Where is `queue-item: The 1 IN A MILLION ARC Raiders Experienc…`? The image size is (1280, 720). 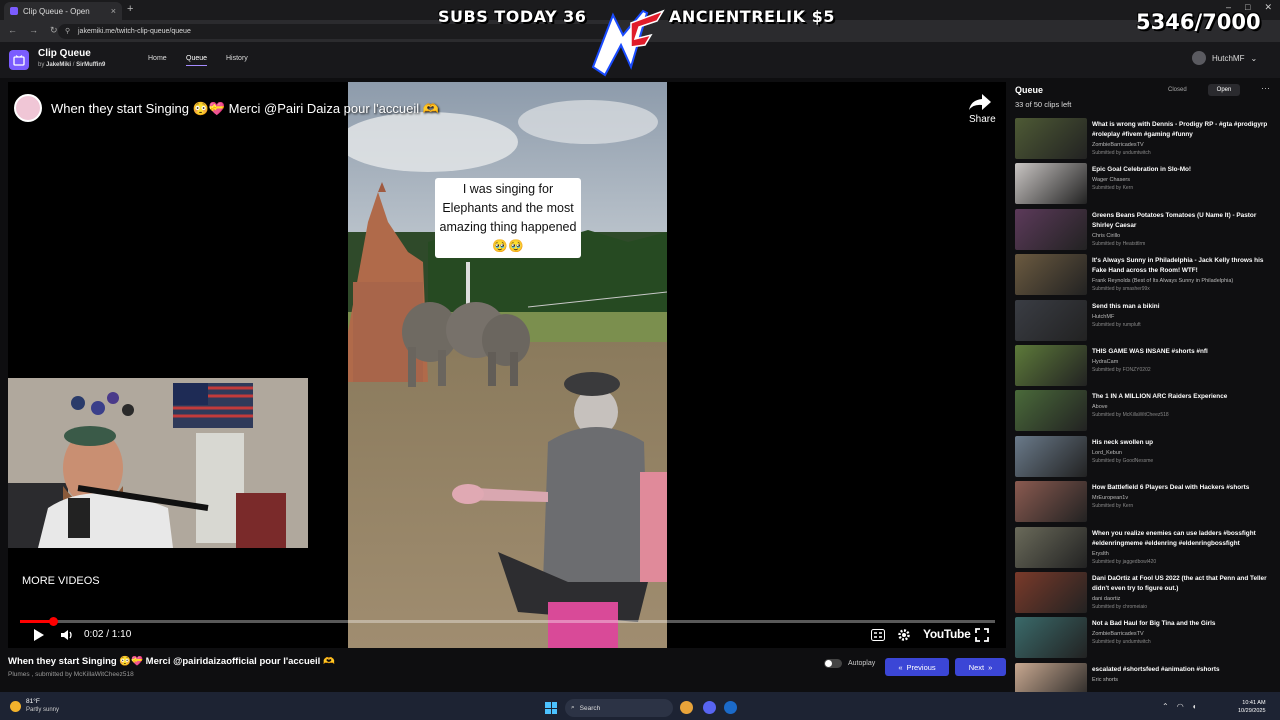 queue-item: The 1 IN A MILLION ARC Raiders Experienc… is located at coordinates (1144, 412).